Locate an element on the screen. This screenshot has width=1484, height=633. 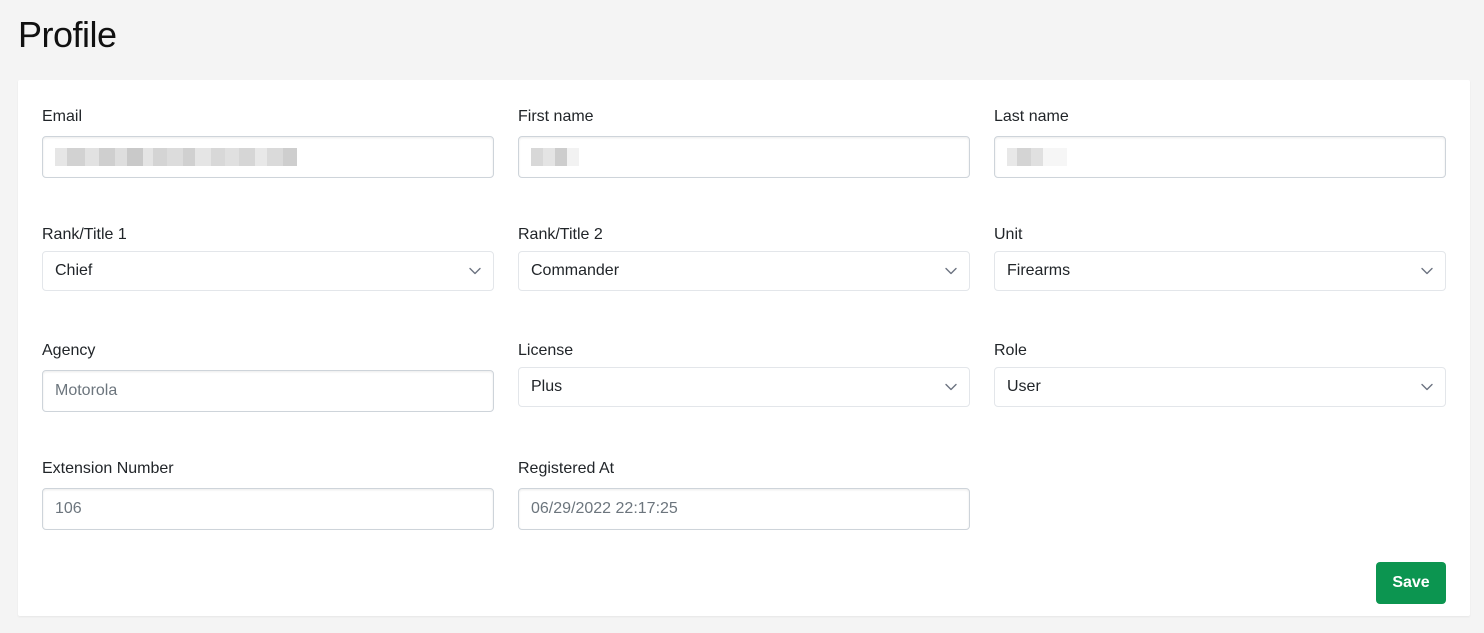
save-button: Save is located at coordinates (1411, 583).